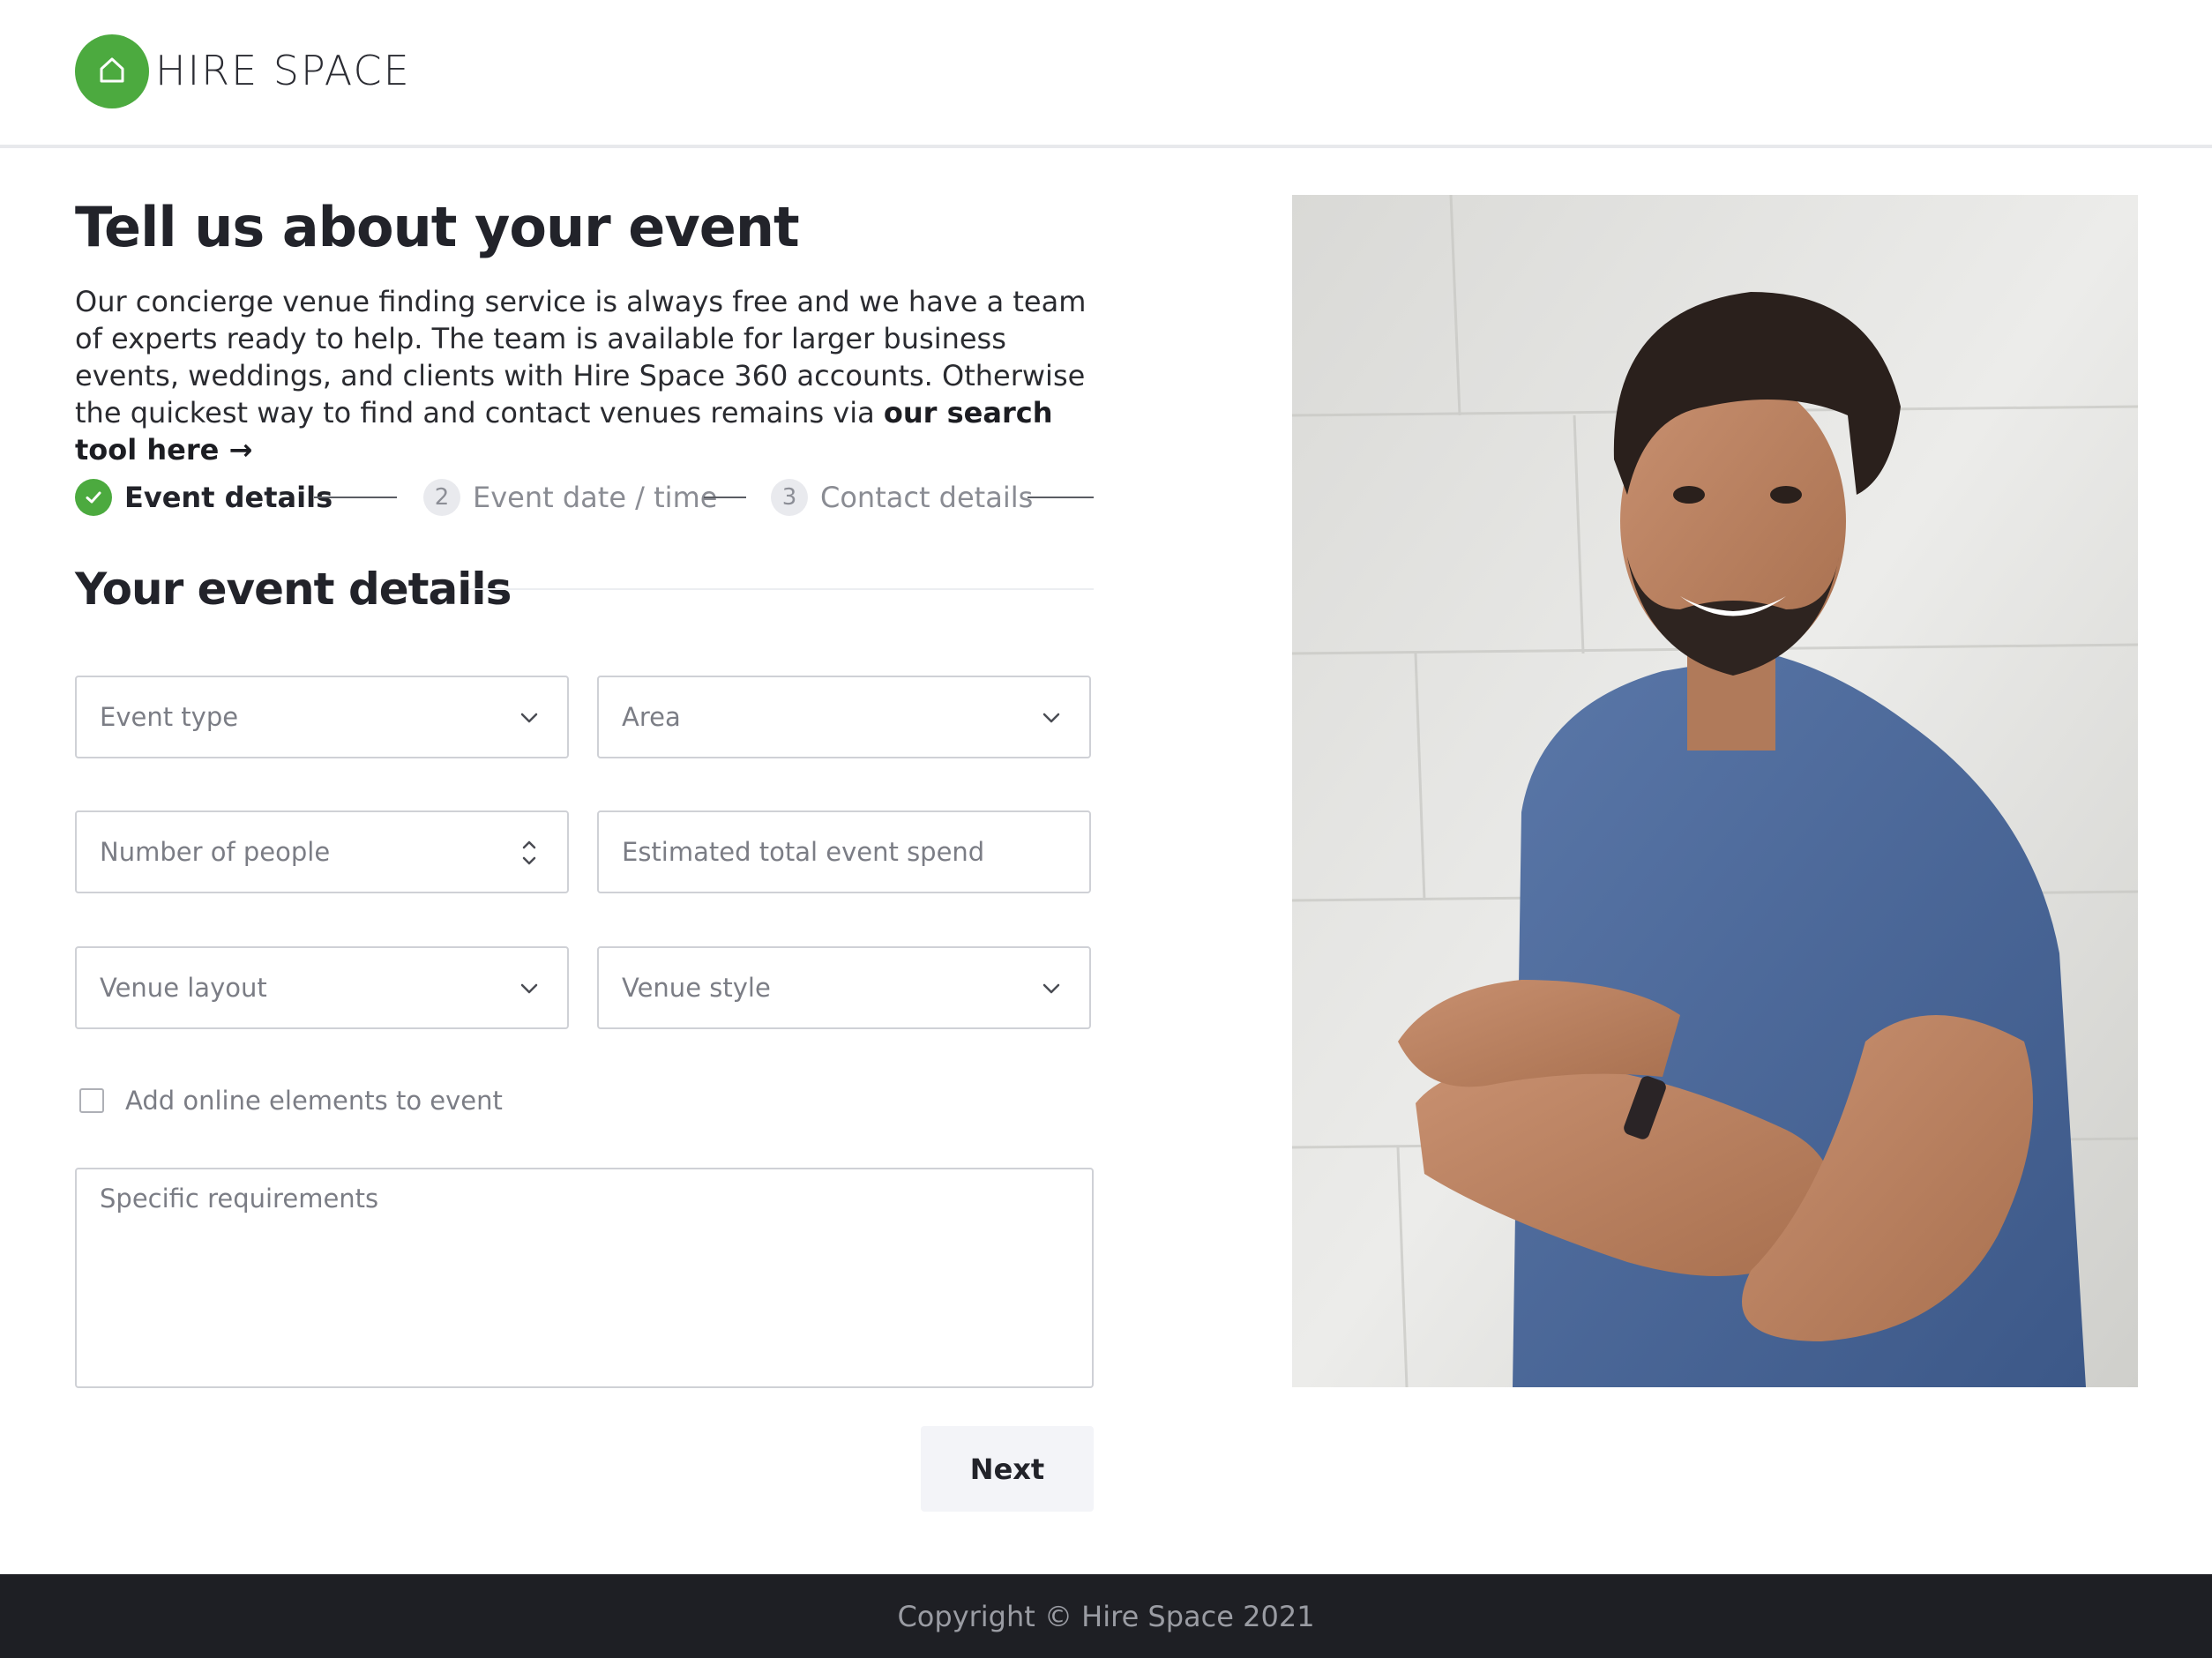 The width and height of the screenshot is (2212, 1658). I want to click on estimated-spend-placeholder: Estimated total event spend, so click(803, 852).